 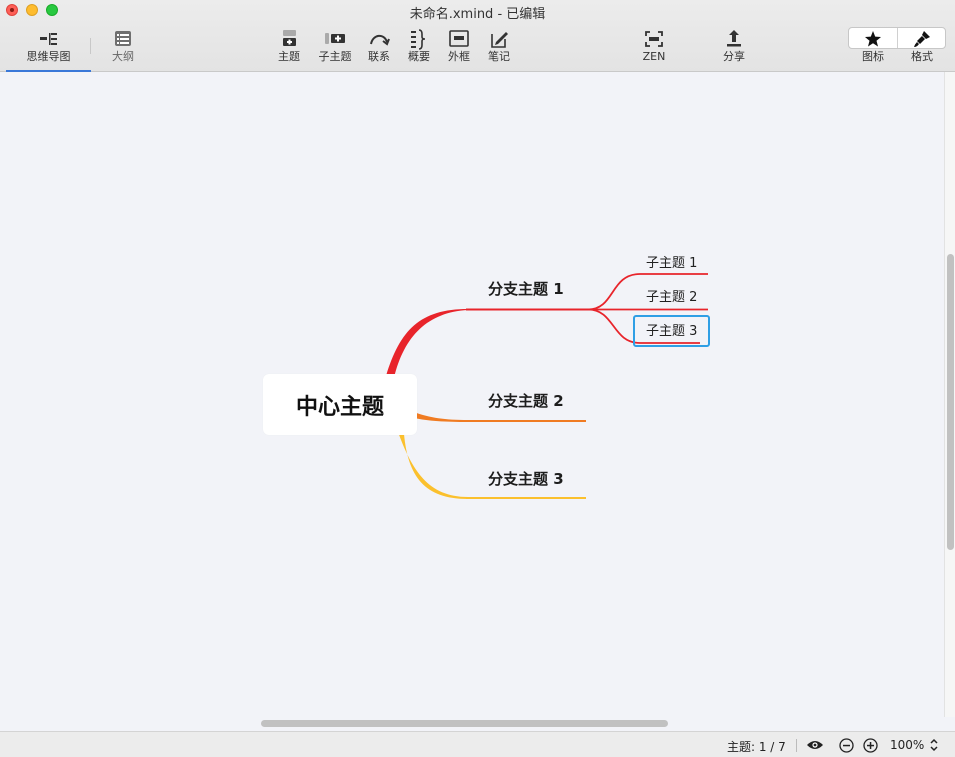 I want to click on status-divider, so click(x=796, y=745).